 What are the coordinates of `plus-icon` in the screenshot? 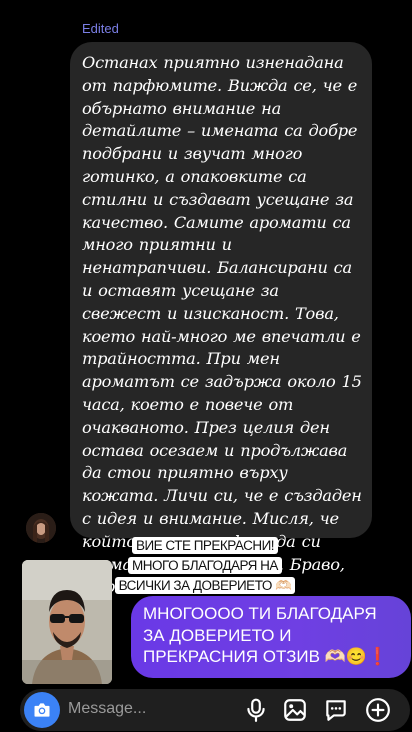 It's located at (378, 710).